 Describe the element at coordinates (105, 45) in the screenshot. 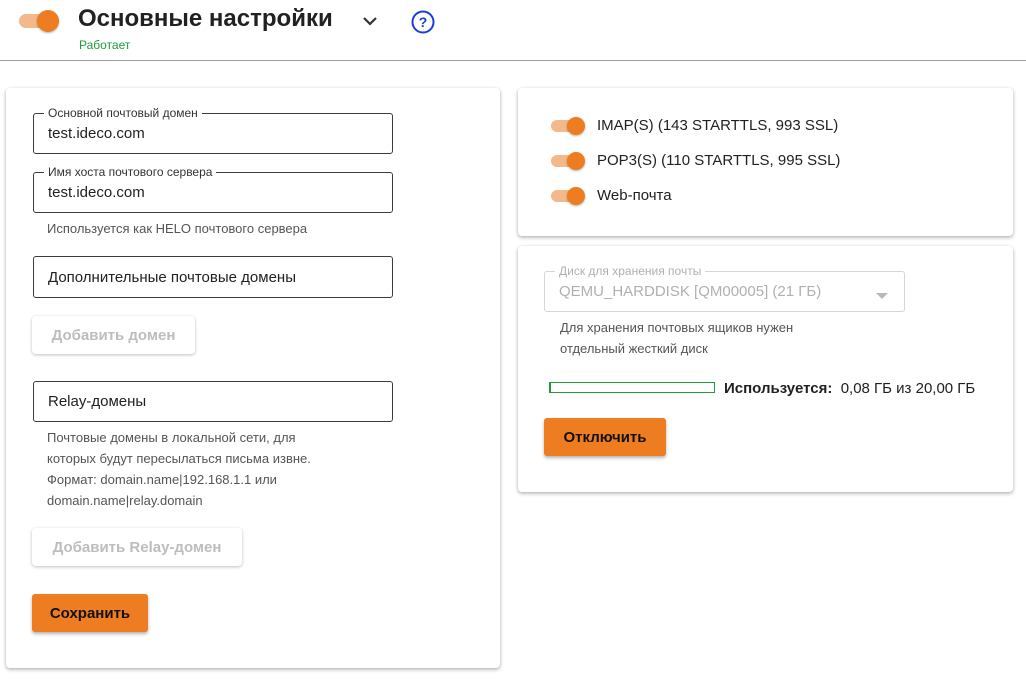

I see `status-text: Работает` at that location.